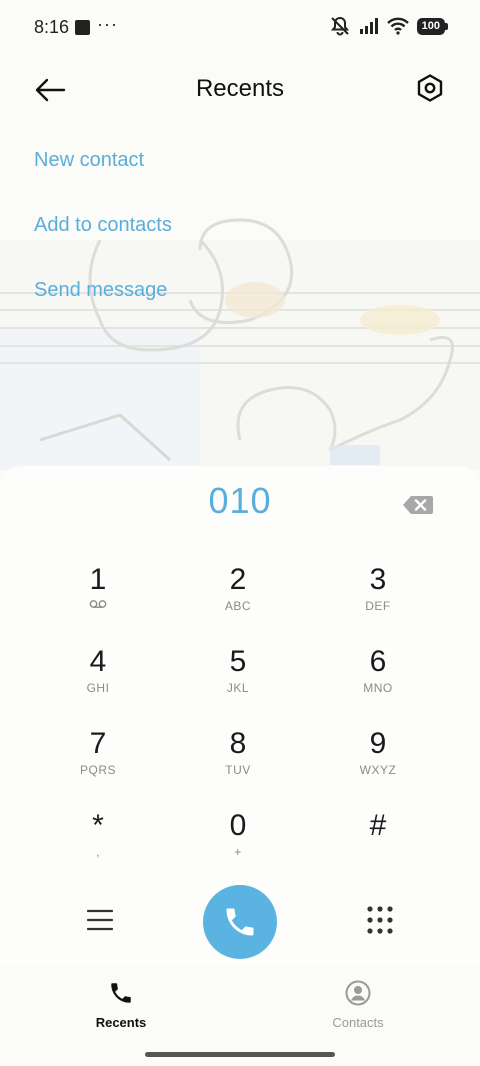 The height and width of the screenshot is (1066, 480). Describe the element at coordinates (98, 606) in the screenshot. I see `voicemail-icon` at that location.